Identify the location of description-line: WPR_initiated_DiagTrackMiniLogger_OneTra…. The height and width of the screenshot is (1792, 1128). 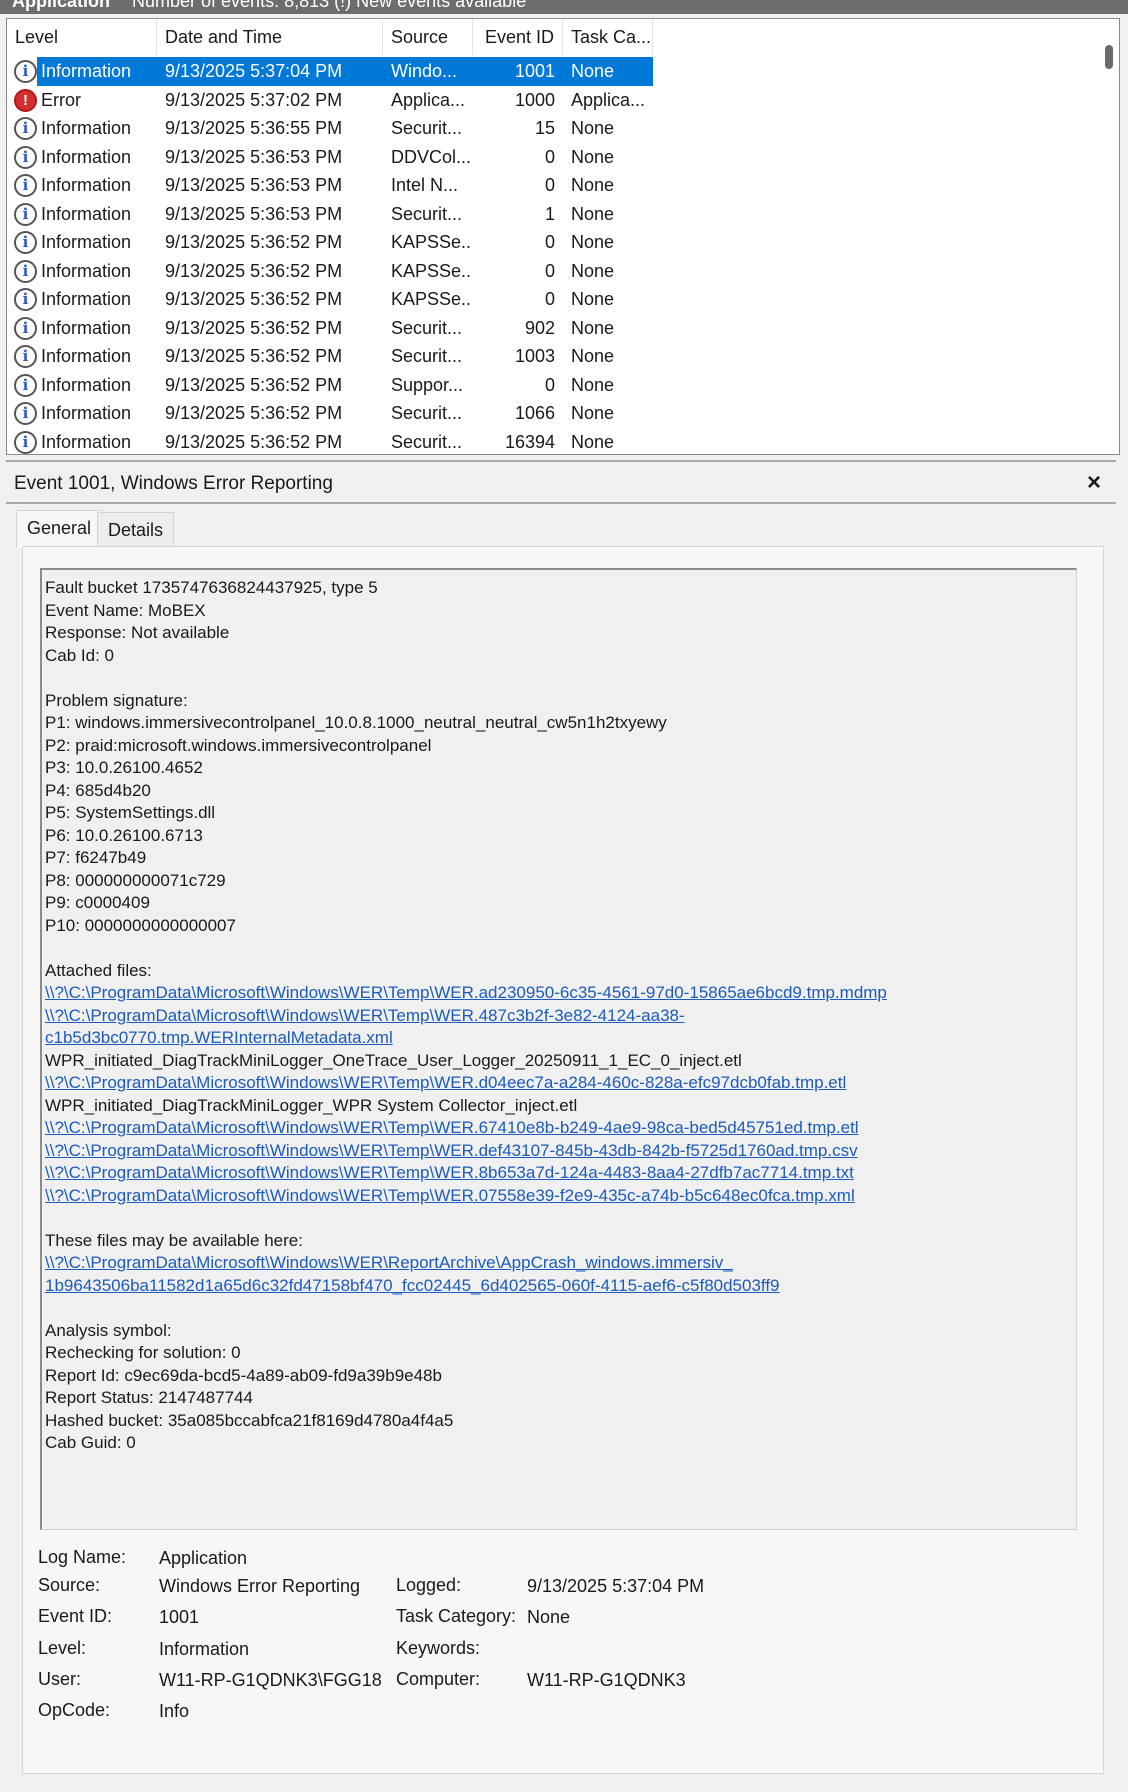
(393, 1060).